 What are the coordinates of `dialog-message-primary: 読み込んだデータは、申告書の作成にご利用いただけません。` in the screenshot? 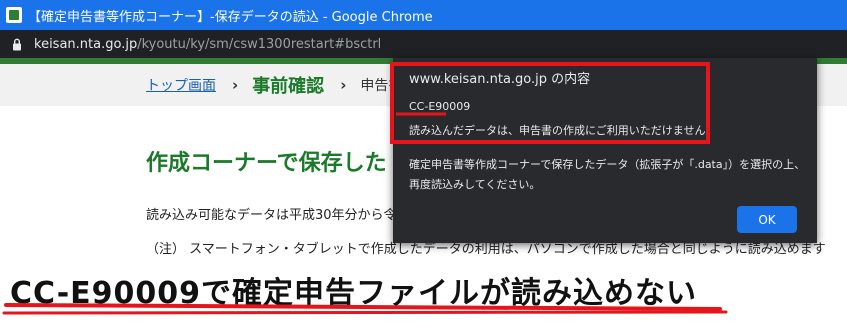 It's located at (563, 130).